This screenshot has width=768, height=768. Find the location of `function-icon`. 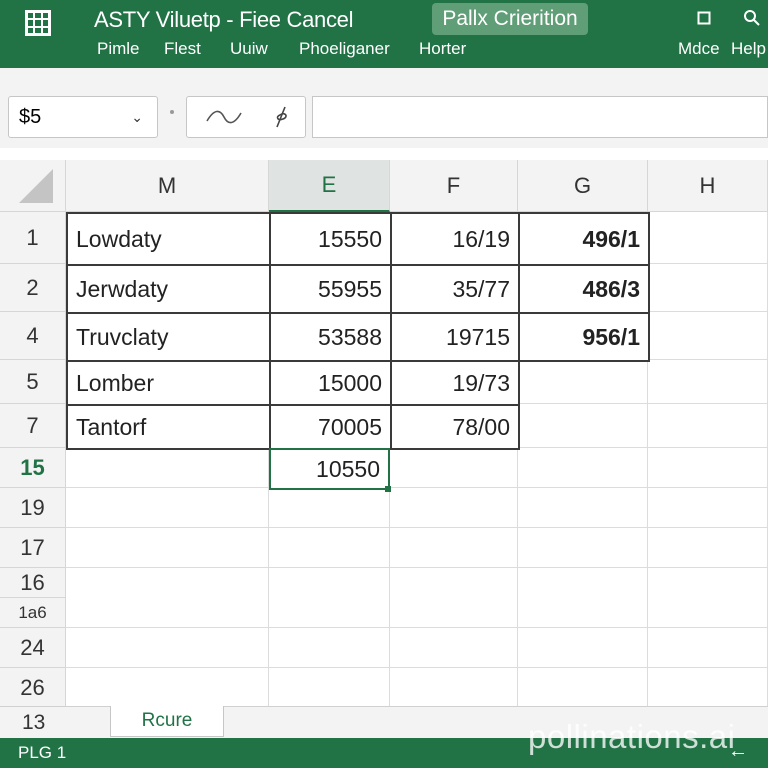

function-icon is located at coordinates (281, 117).